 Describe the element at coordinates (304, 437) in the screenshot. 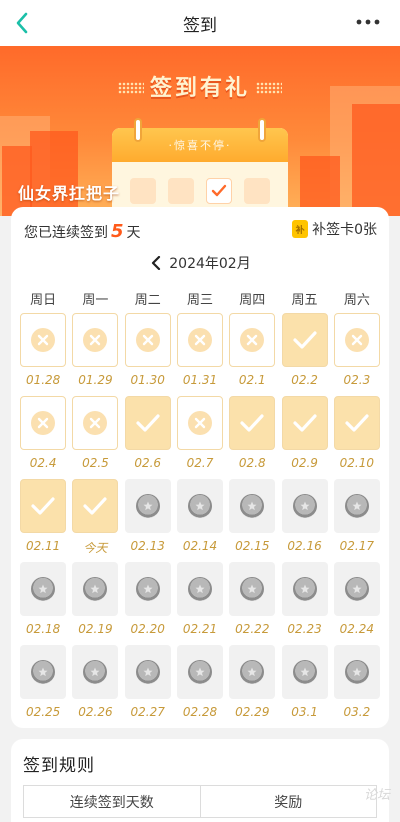

I see `calendar-day: 02.9` at that location.